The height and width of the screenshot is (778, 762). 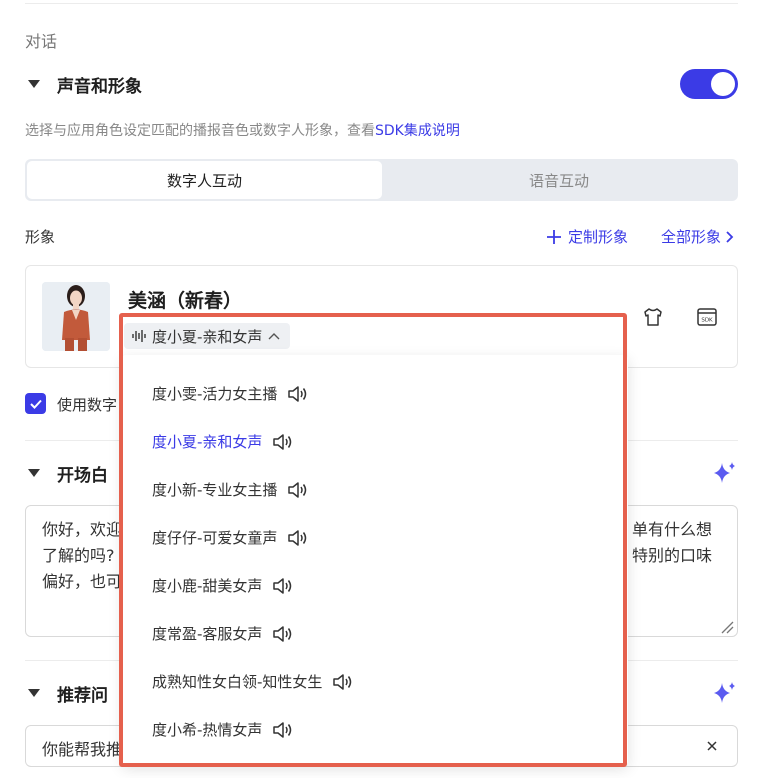 What do you see at coordinates (559, 180) in the screenshot?
I see `tab-voice: 语音互动` at bounding box center [559, 180].